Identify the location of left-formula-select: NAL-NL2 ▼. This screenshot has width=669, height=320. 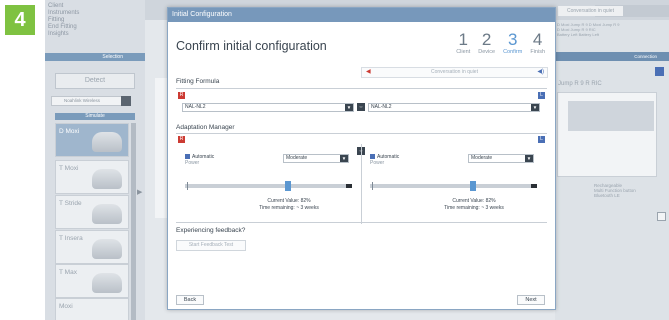
(454, 107).